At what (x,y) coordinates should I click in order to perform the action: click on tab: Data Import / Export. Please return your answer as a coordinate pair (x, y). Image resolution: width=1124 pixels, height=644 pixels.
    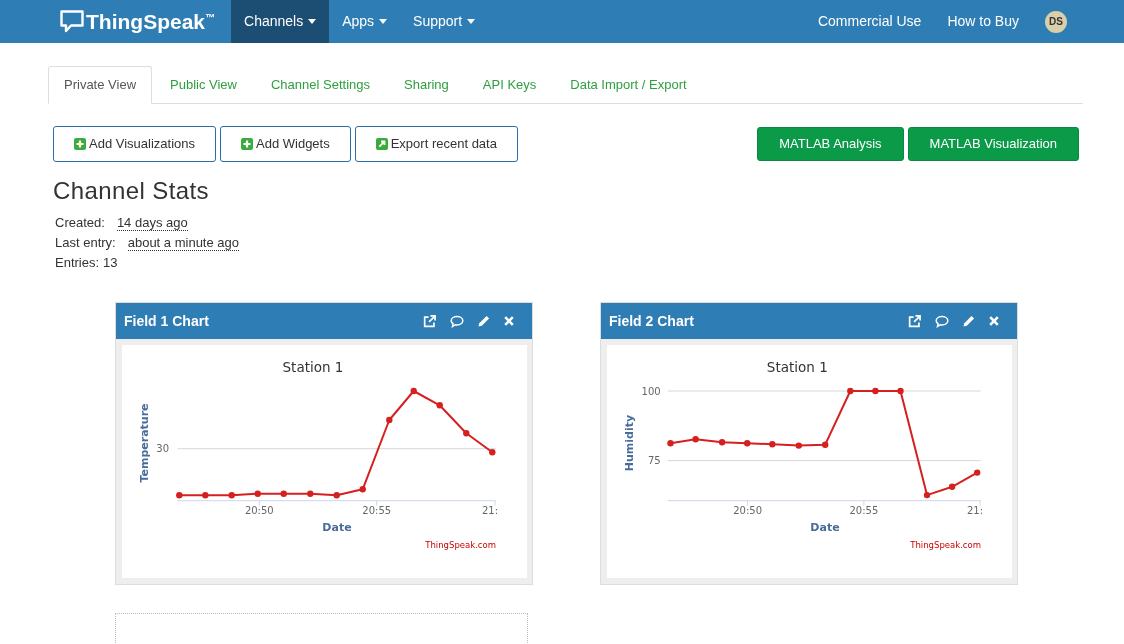
    Looking at the image, I should click on (628, 85).